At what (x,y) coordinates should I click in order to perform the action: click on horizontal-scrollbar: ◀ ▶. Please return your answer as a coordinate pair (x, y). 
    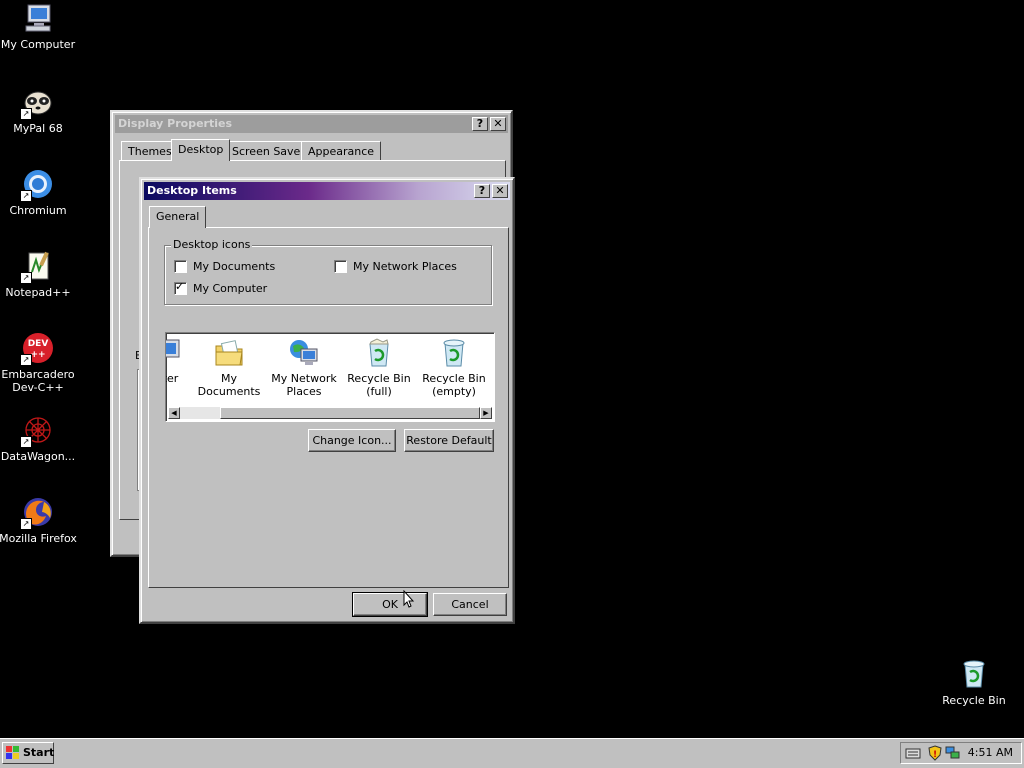
    Looking at the image, I should click on (330, 413).